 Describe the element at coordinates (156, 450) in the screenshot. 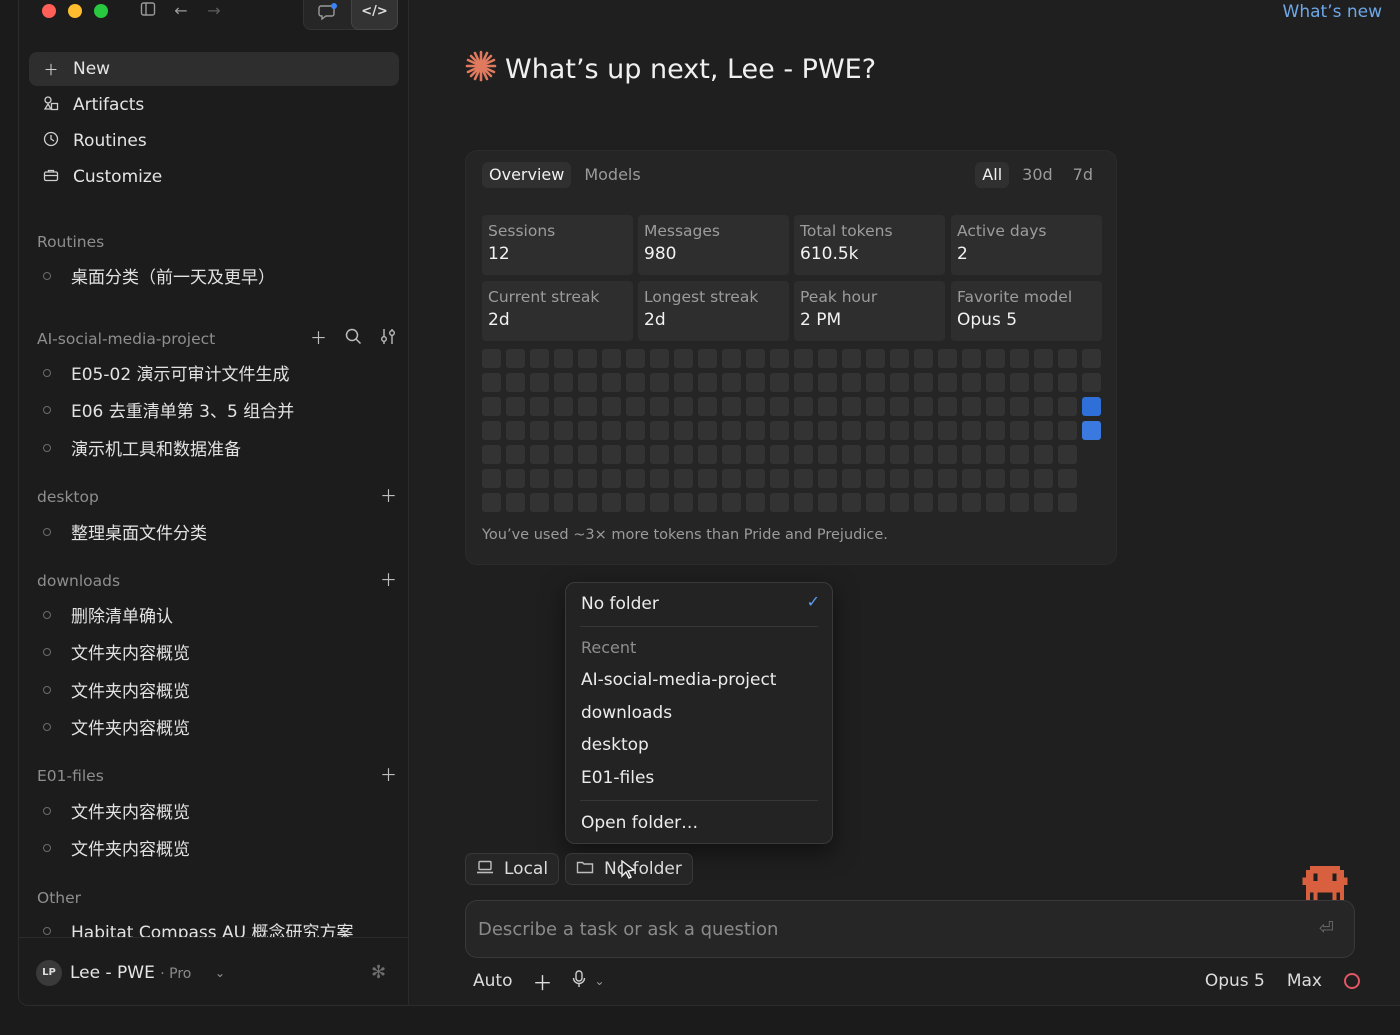

I see `list-item-label: 演示机工具和数据准备` at that location.